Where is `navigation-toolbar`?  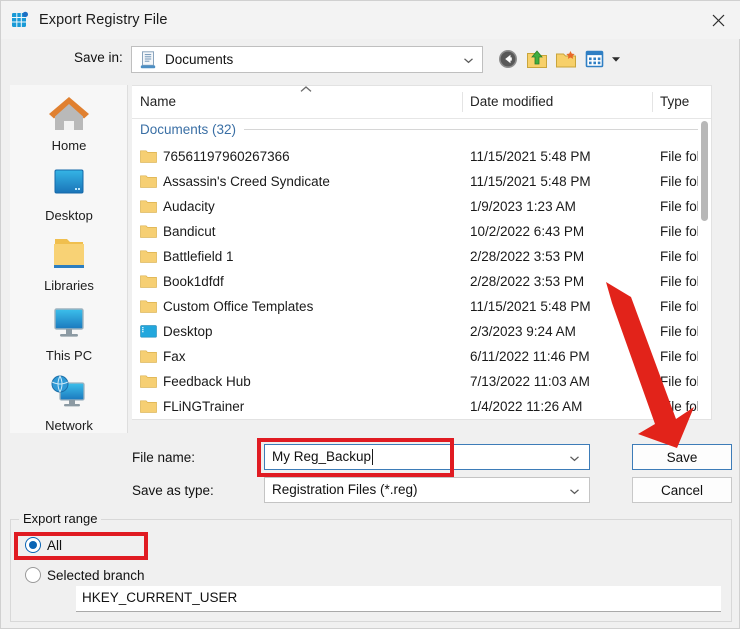
navigation-toolbar is located at coordinates (559, 59).